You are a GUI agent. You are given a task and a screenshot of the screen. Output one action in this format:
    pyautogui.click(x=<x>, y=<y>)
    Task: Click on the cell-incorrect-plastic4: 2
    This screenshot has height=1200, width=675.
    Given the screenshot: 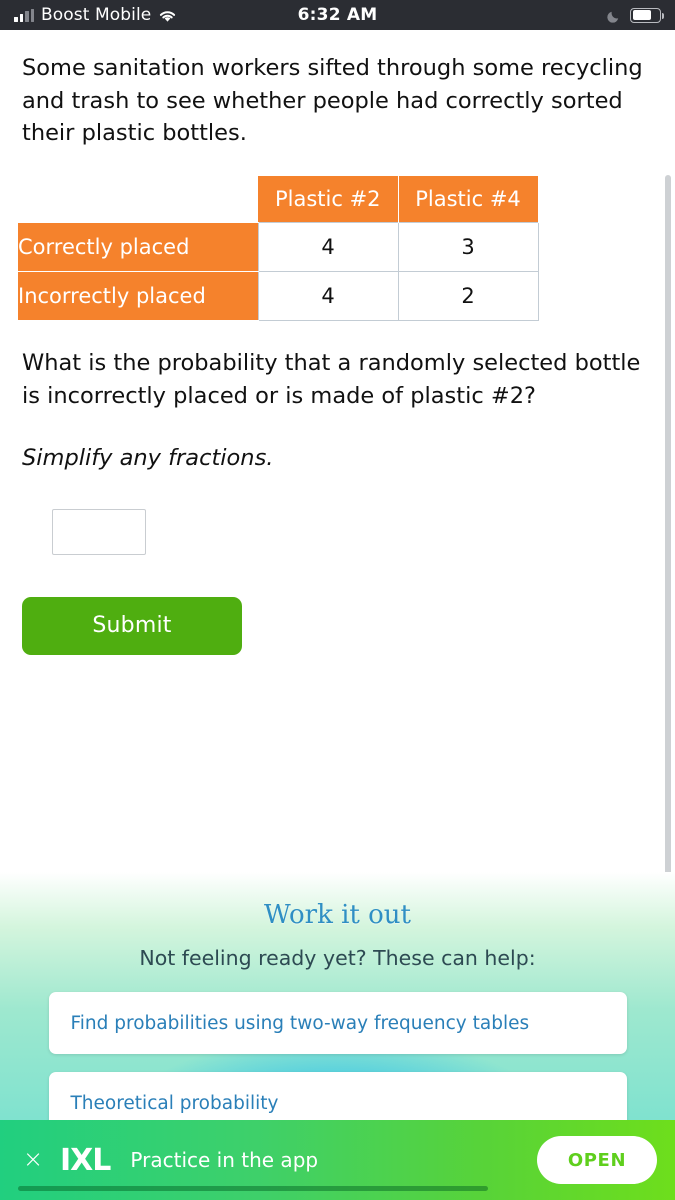 What is the action you would take?
    pyautogui.click(x=468, y=295)
    